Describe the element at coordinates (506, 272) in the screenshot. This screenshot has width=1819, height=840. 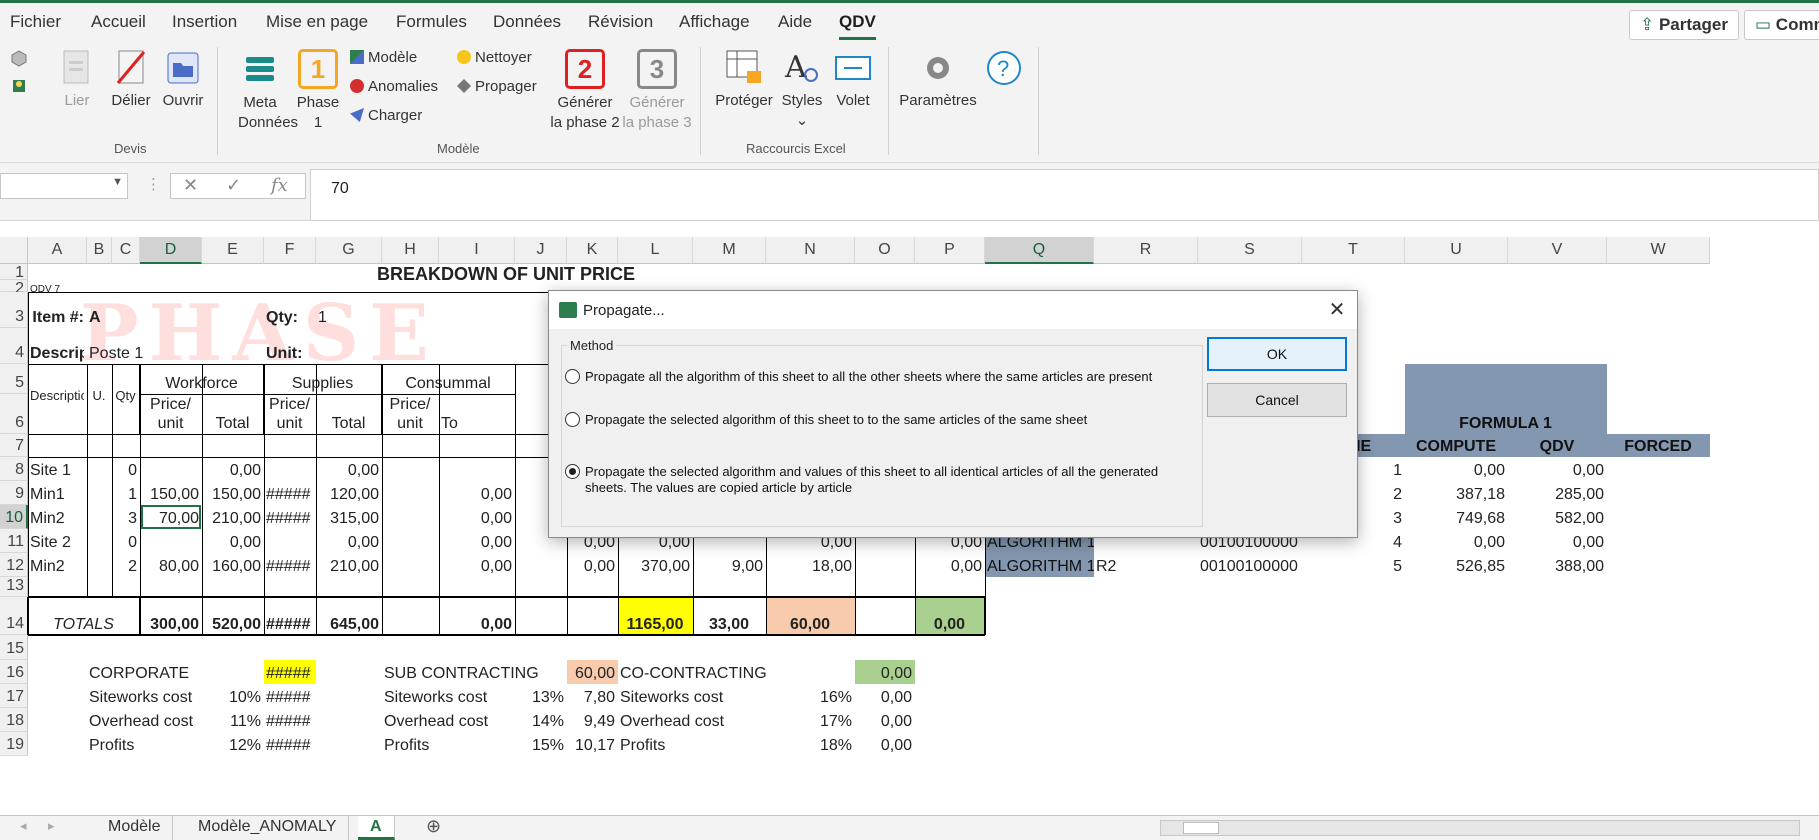
I see `sheet-title: BREAKDOWN OF UNIT PRICE` at that location.